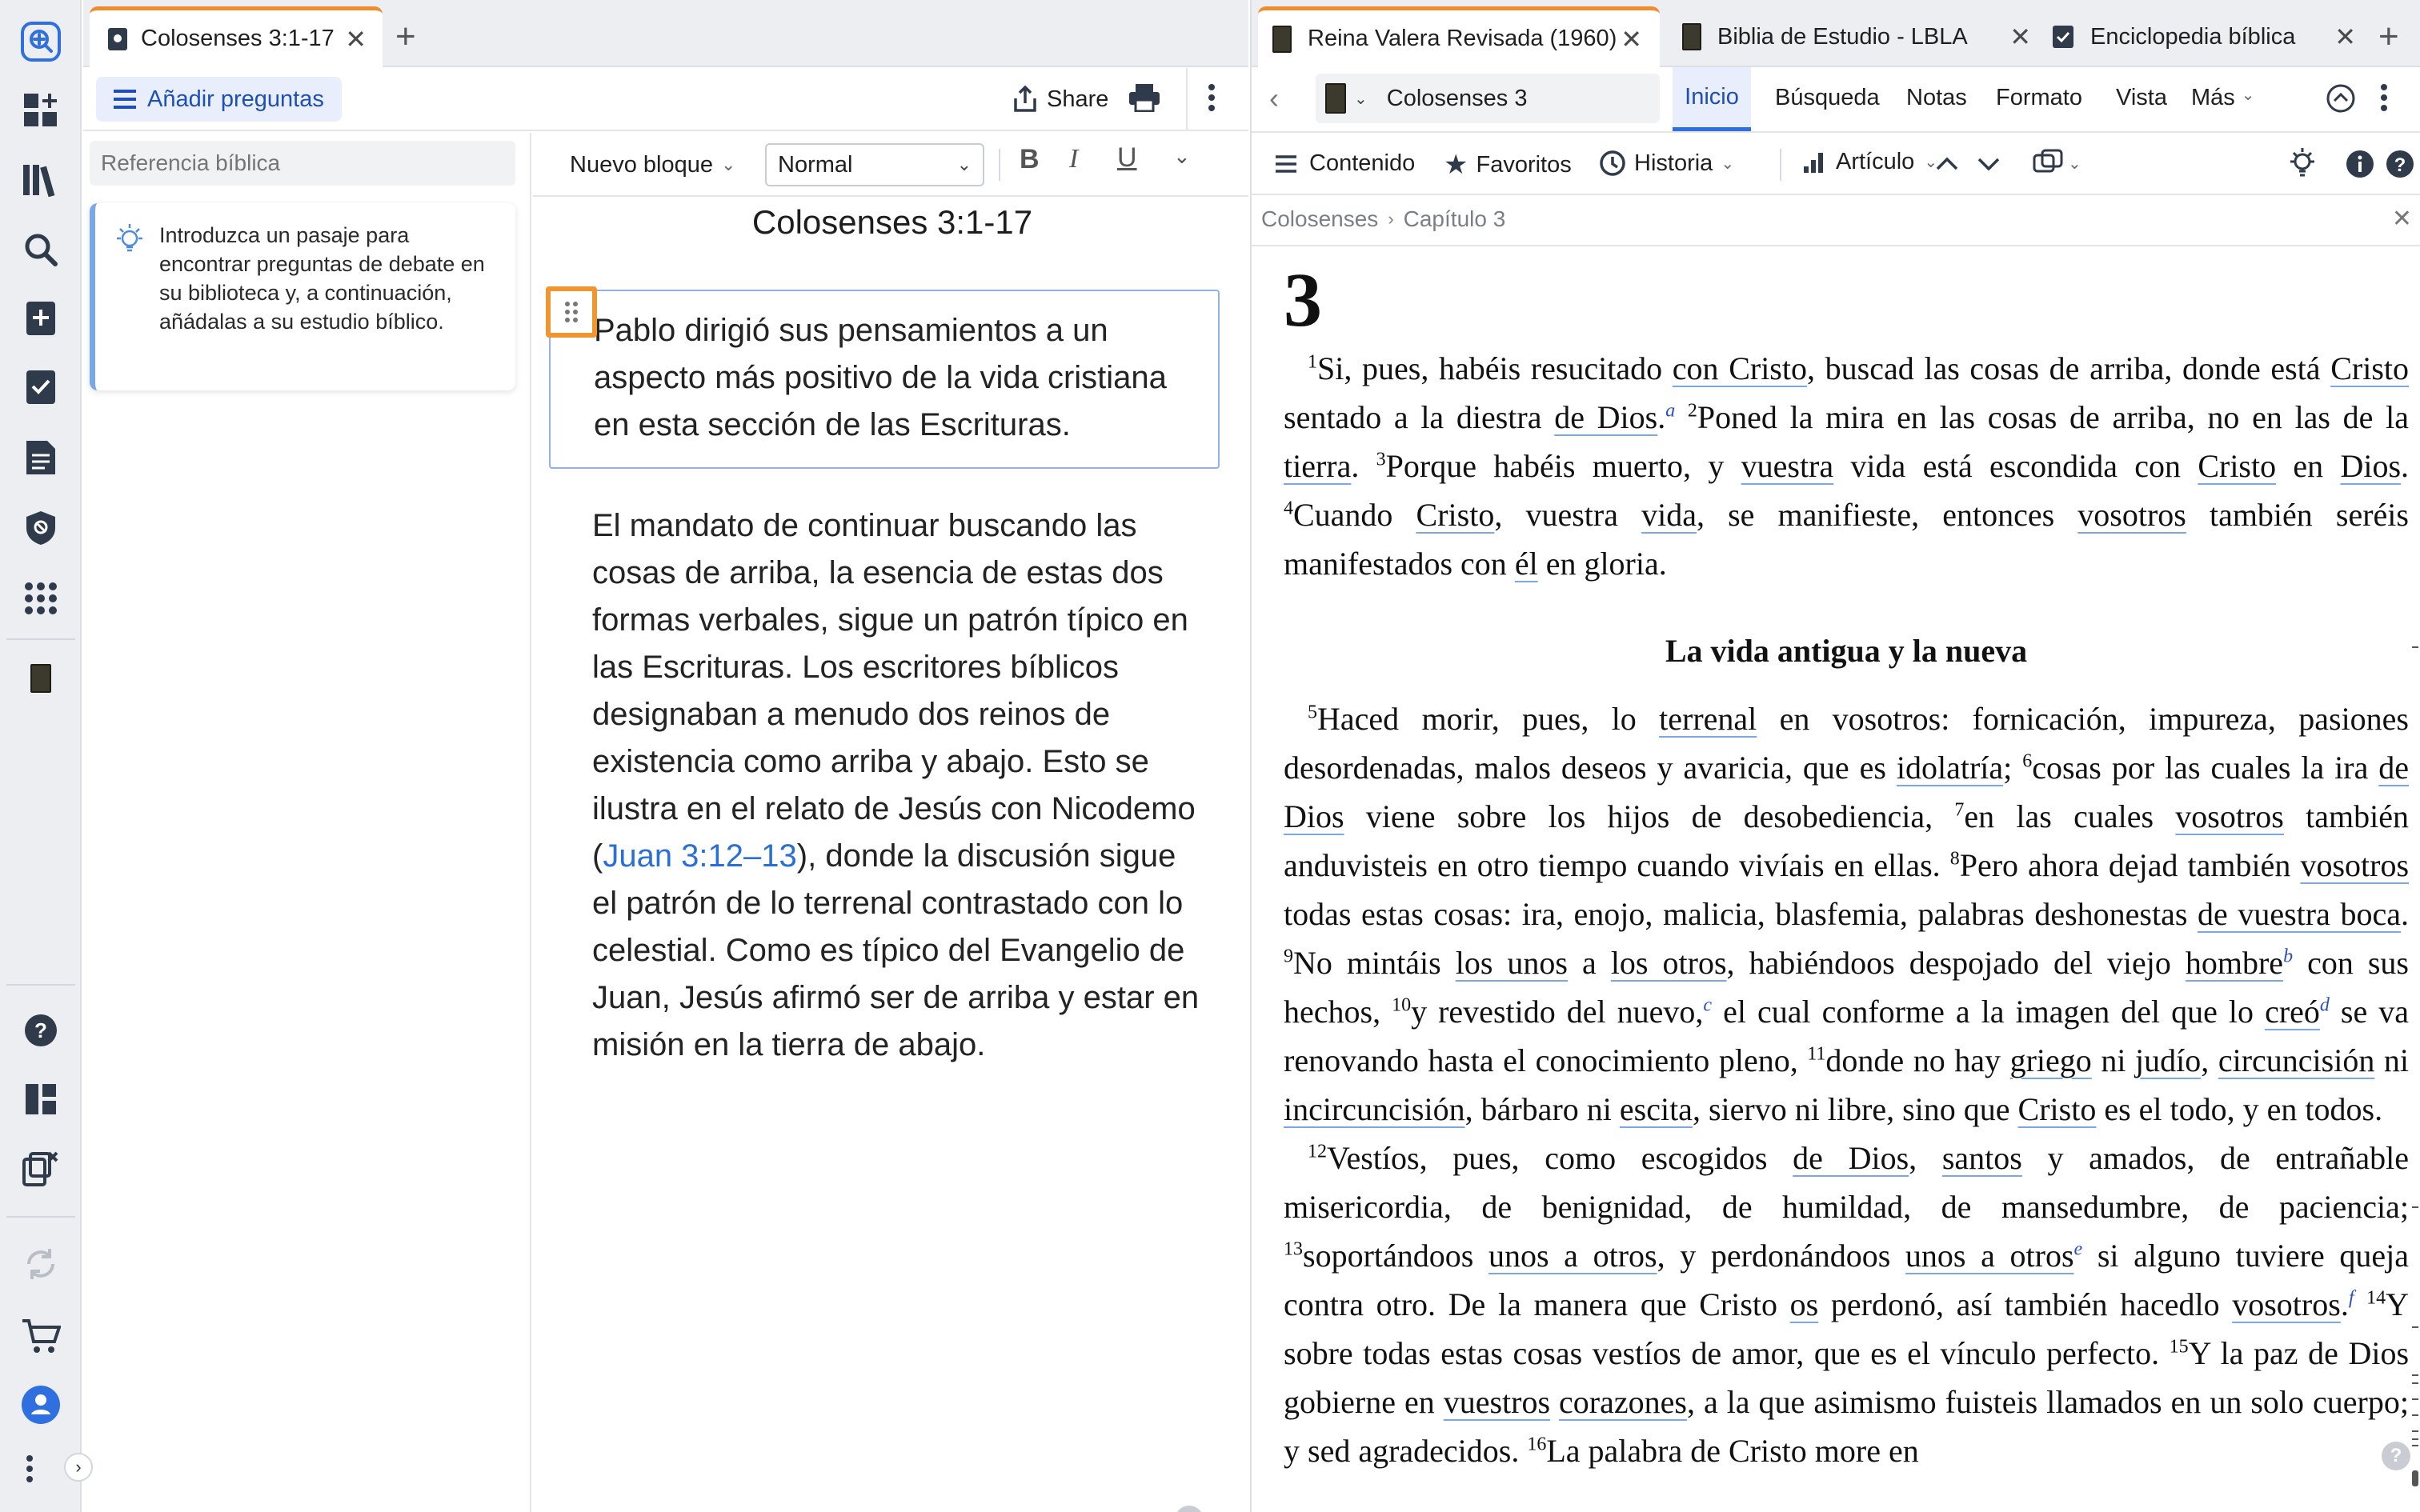  Describe the element at coordinates (1127, 158) in the screenshot. I see `underline-button: U` at that location.